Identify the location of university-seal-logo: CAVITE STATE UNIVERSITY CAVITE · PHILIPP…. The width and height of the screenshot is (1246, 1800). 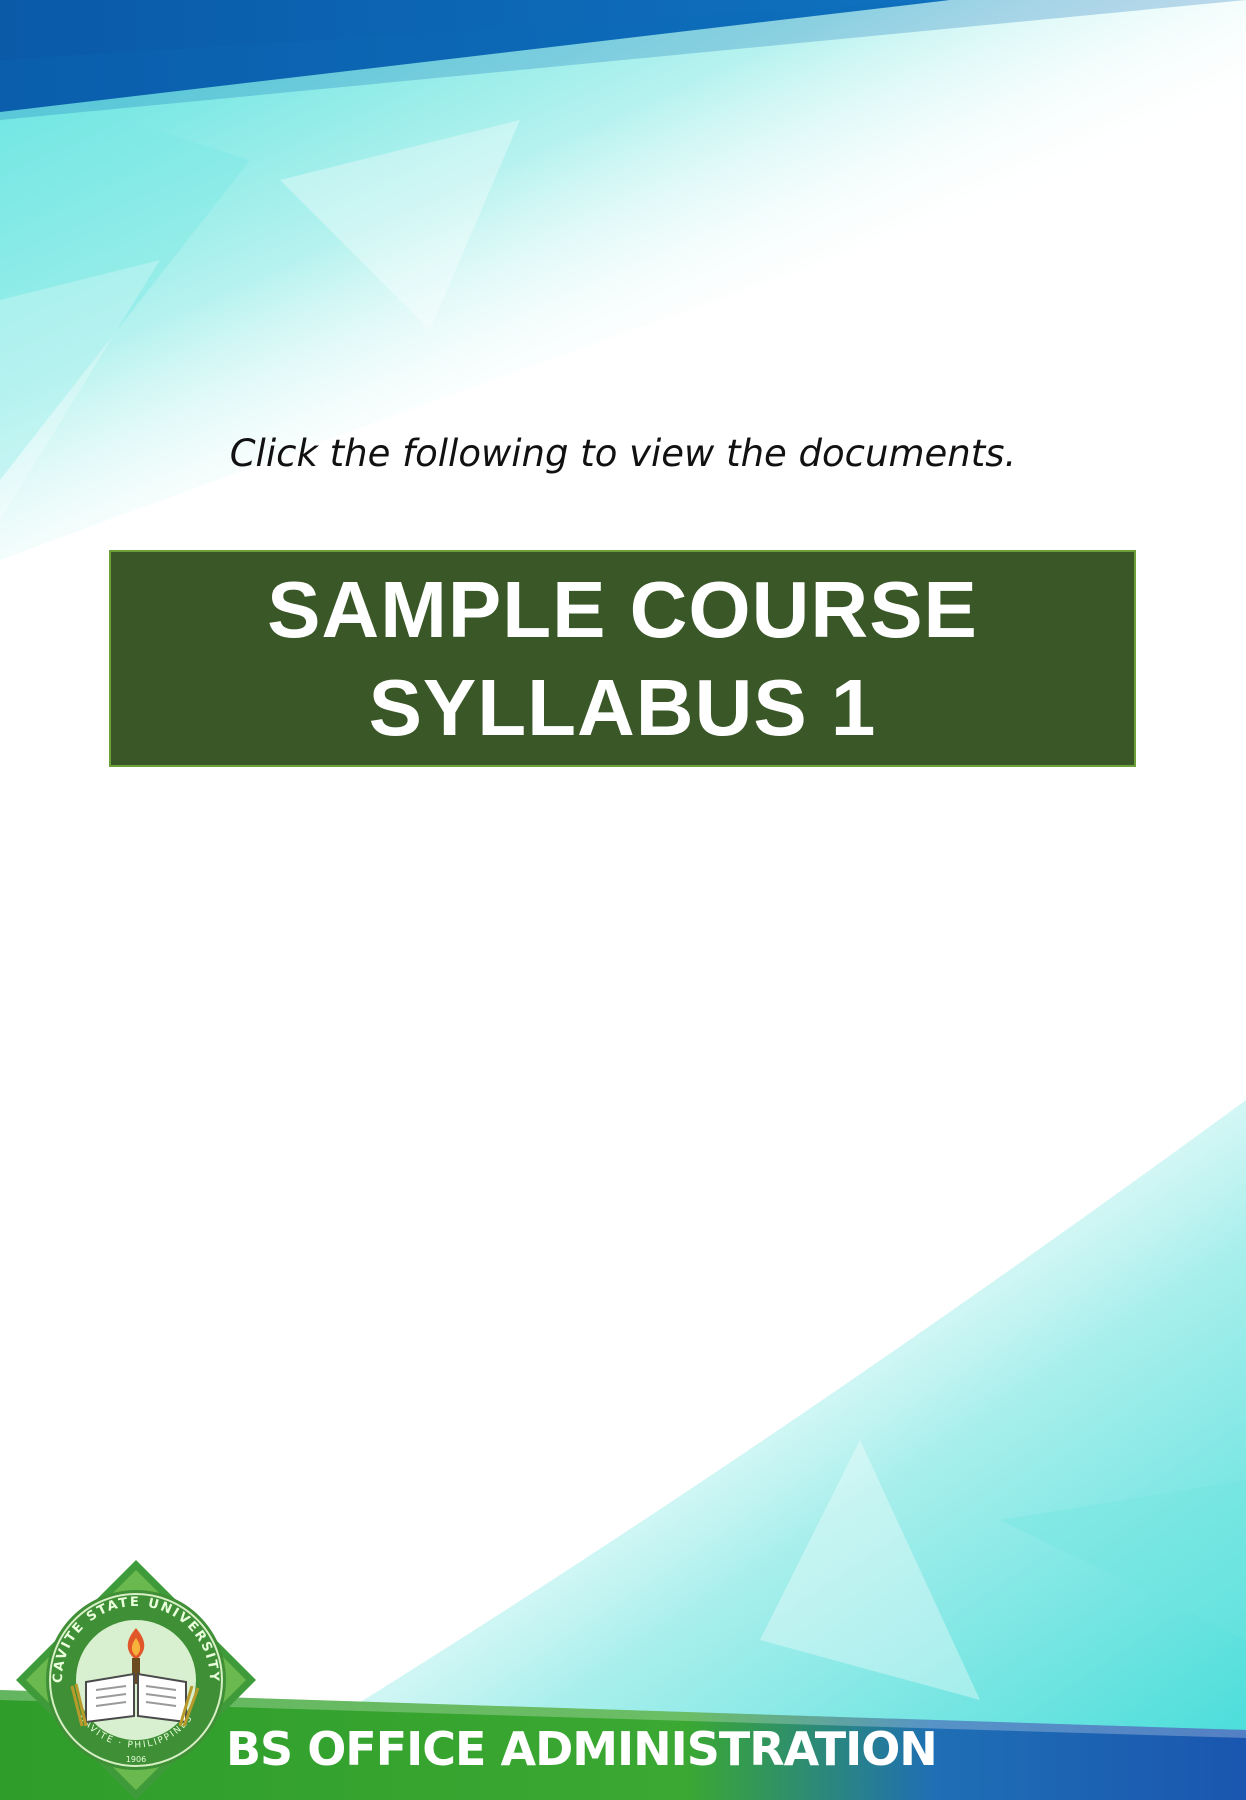
(136, 1680).